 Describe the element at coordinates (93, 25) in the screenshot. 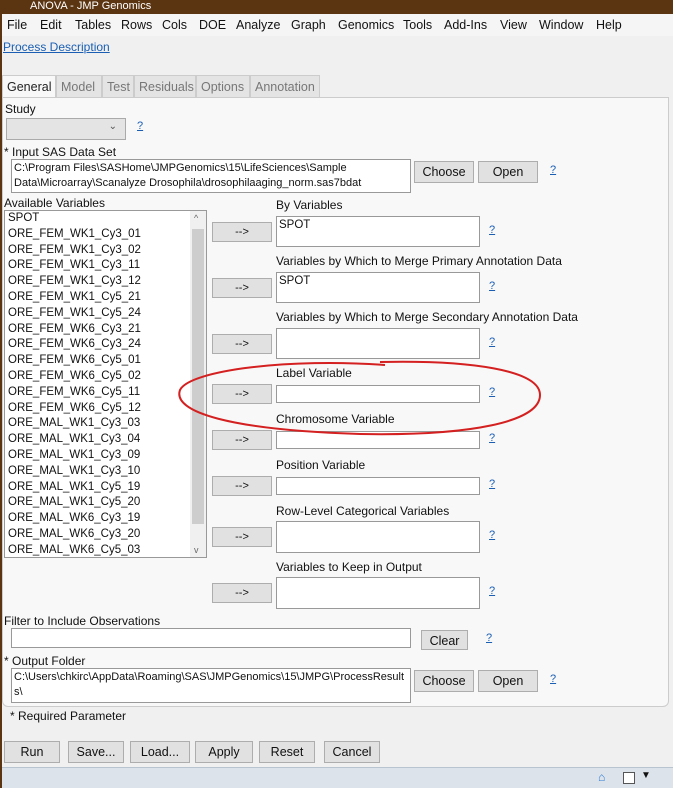

I see `menu-tables: Tables` at that location.